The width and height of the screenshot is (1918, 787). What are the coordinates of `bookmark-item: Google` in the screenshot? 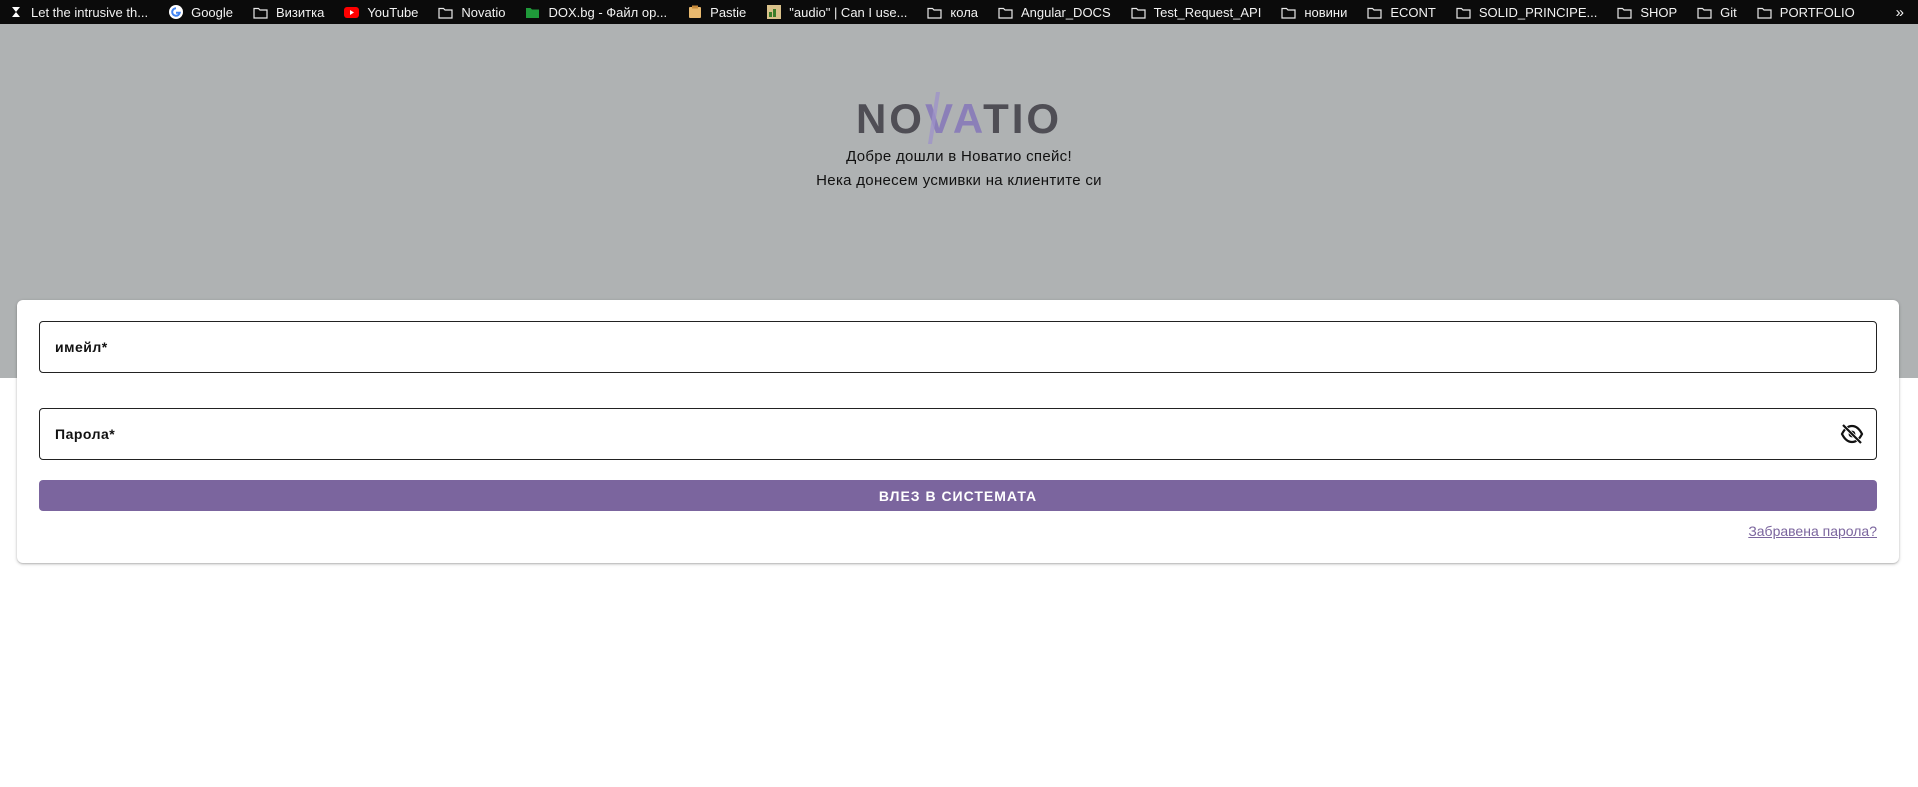 It's located at (200, 12).